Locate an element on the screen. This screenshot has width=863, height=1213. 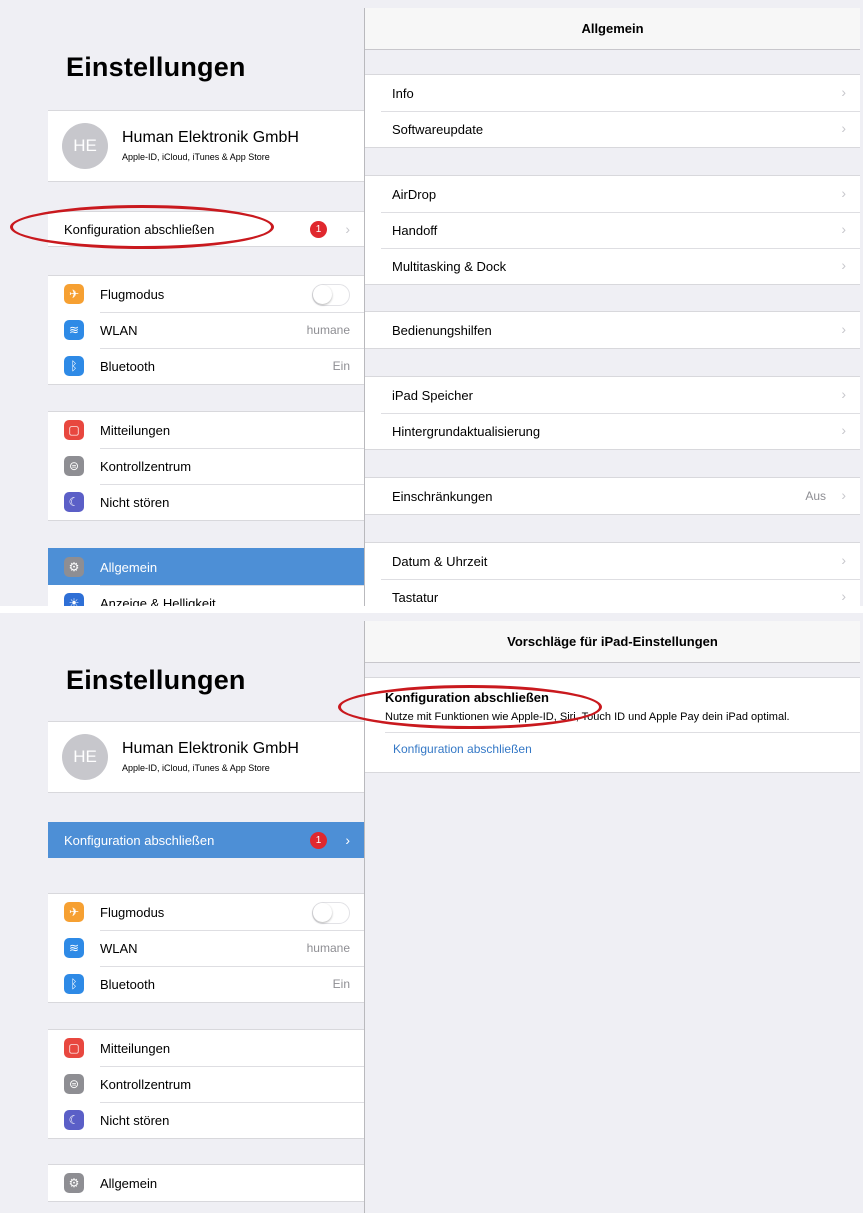
sidebar-item-anzeige: ☀ Anzeige & Helligkeit is located at coordinates (206, 595).